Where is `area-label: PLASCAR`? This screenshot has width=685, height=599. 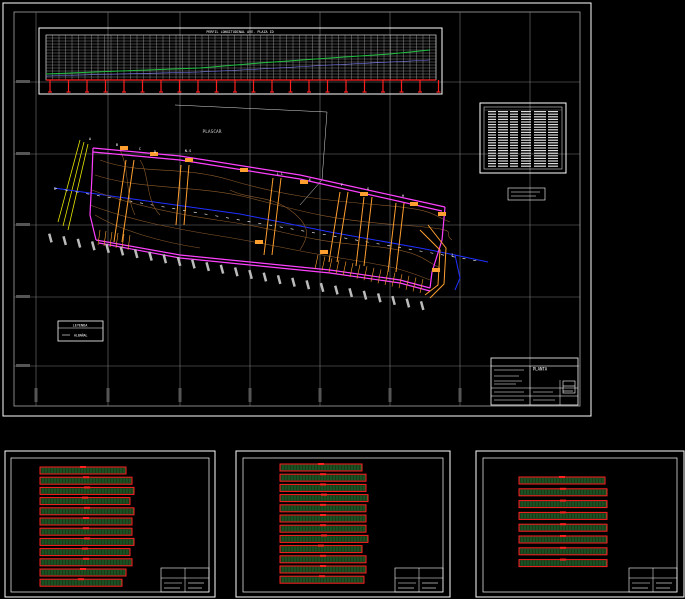
area-label: PLASCAR is located at coordinates (212, 132).